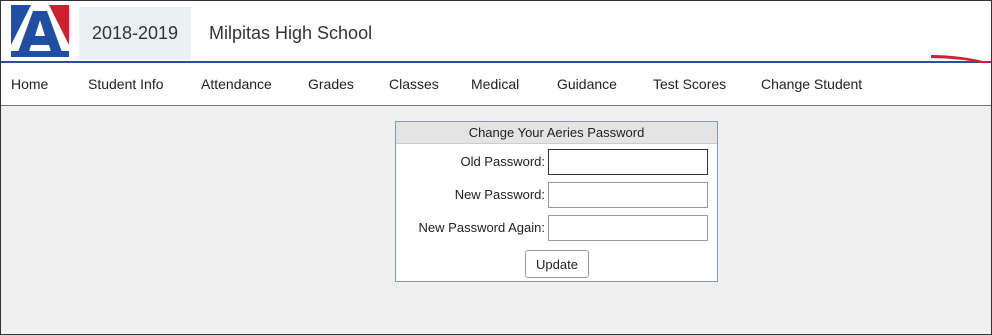 The height and width of the screenshot is (335, 992). I want to click on nav-item-grades: Grades, so click(331, 84).